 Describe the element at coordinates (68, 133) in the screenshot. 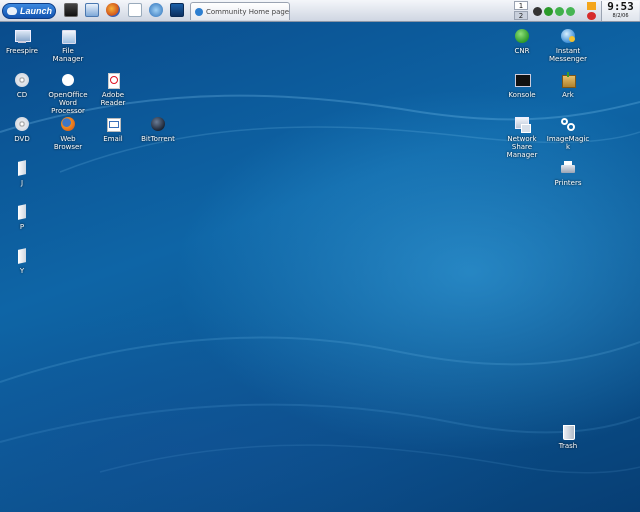

I see `desktop-icon-web-browser: Web Browser` at that location.